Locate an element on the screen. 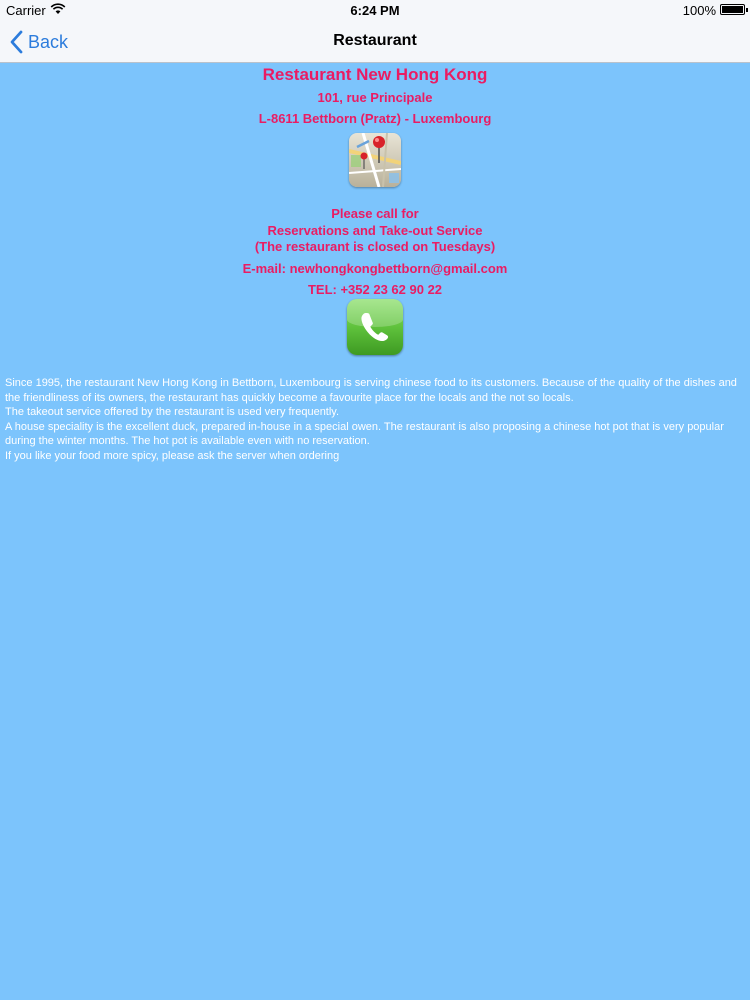  call-instruction-line-1: Please call for is located at coordinates (375, 213).